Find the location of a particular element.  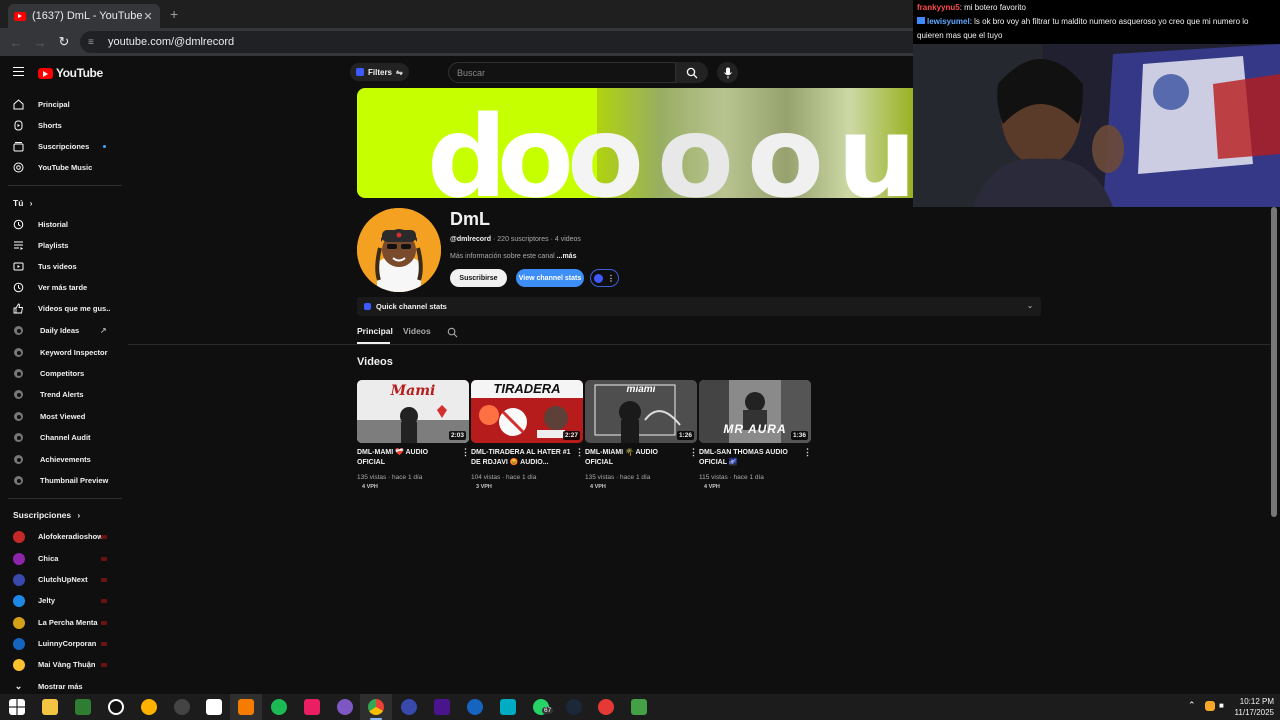

chrome-icon is located at coordinates (376, 707).